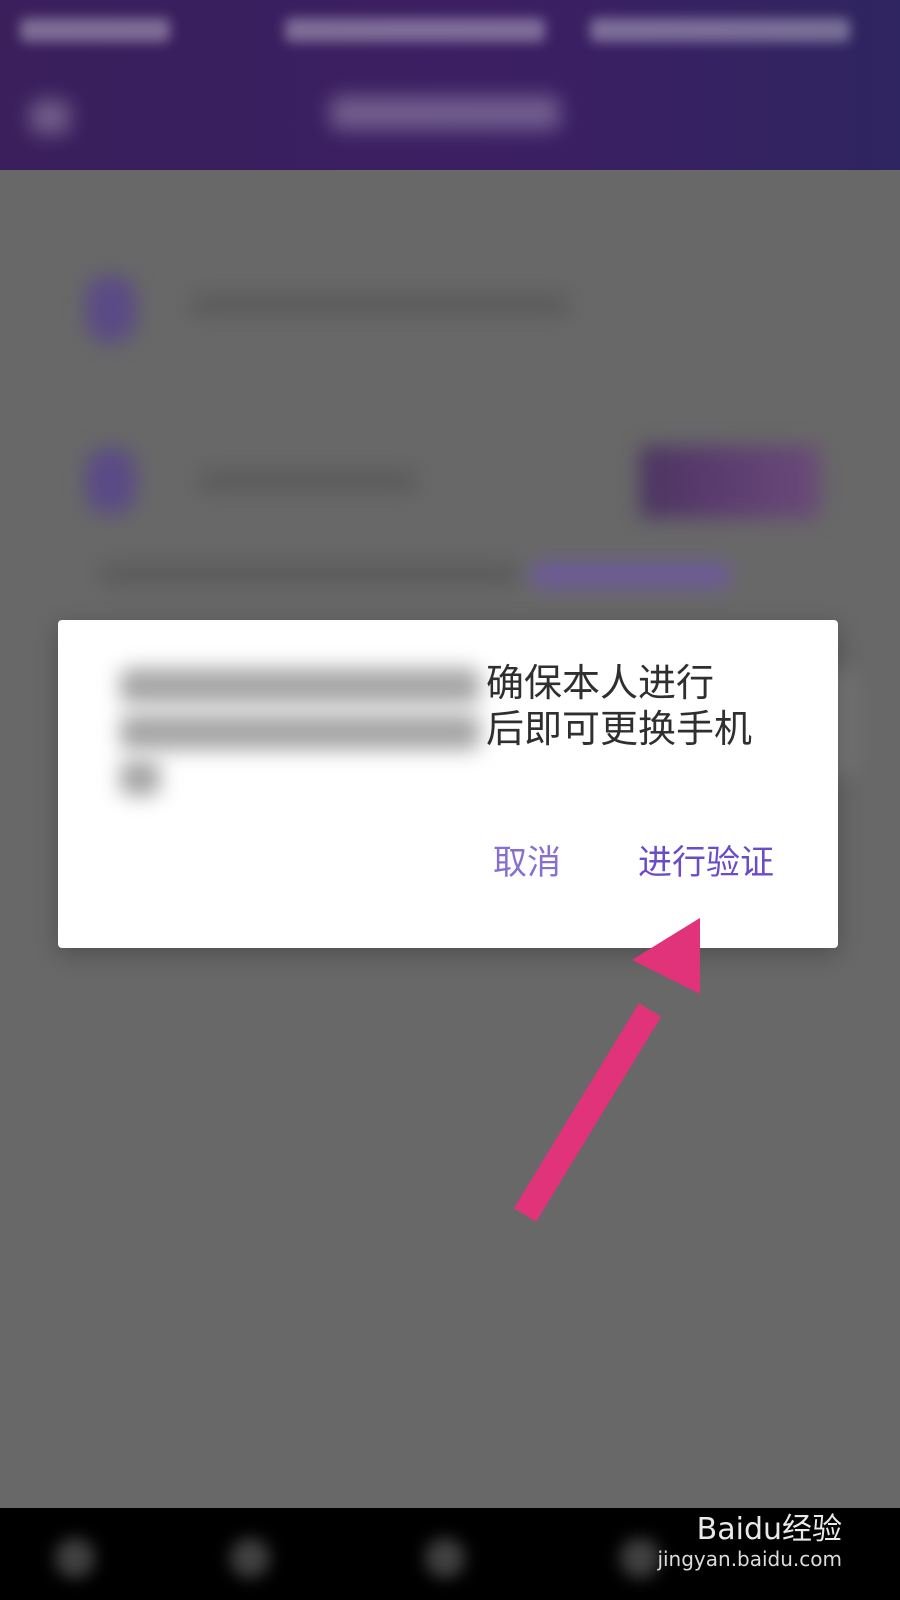 The image size is (900, 1600). Describe the element at coordinates (380, 305) in the screenshot. I see `phone-row-text` at that location.